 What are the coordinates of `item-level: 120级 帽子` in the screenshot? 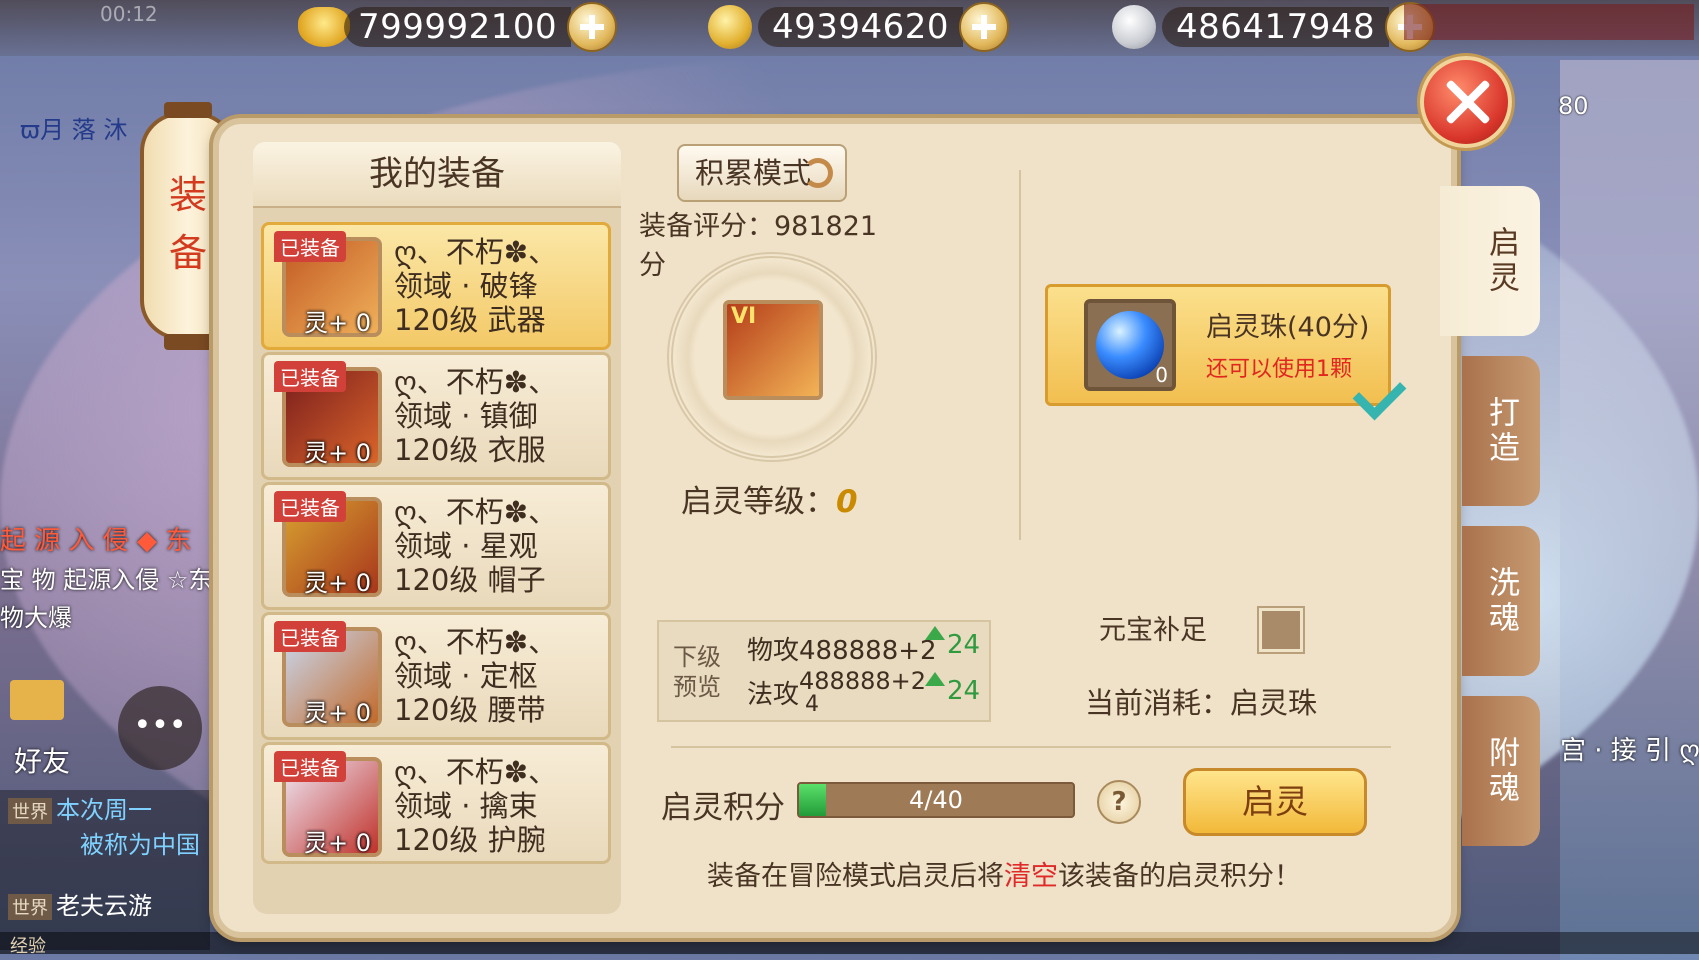 It's located at (470, 580).